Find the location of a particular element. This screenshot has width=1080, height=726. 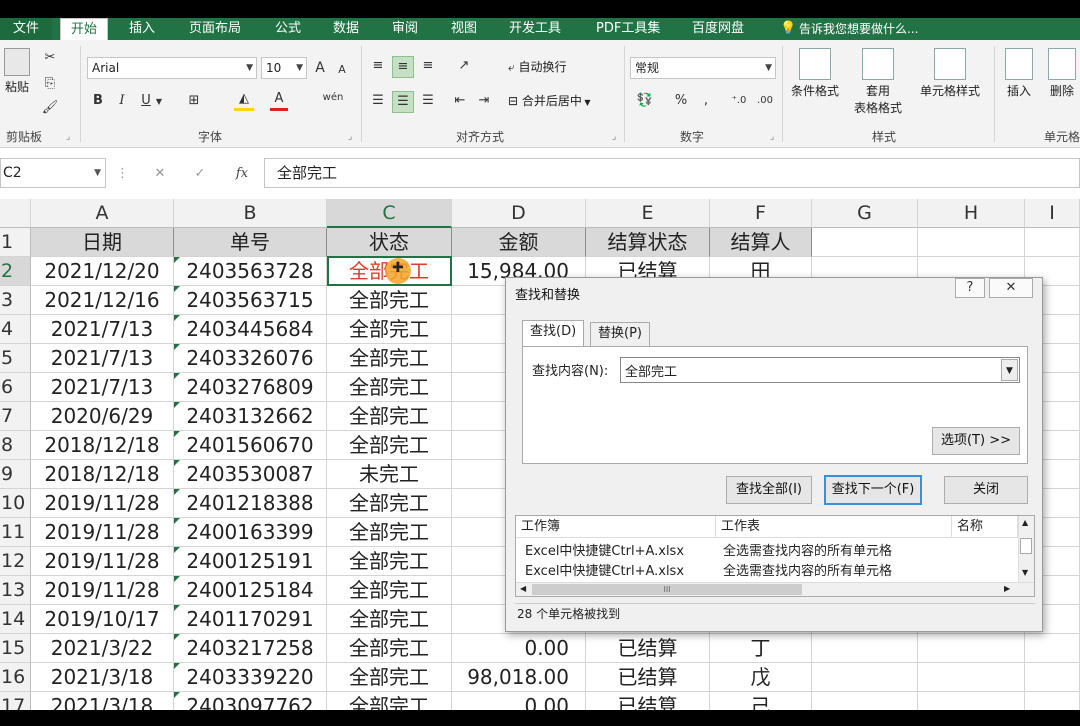

cell: 结算状态 is located at coordinates (648, 242).